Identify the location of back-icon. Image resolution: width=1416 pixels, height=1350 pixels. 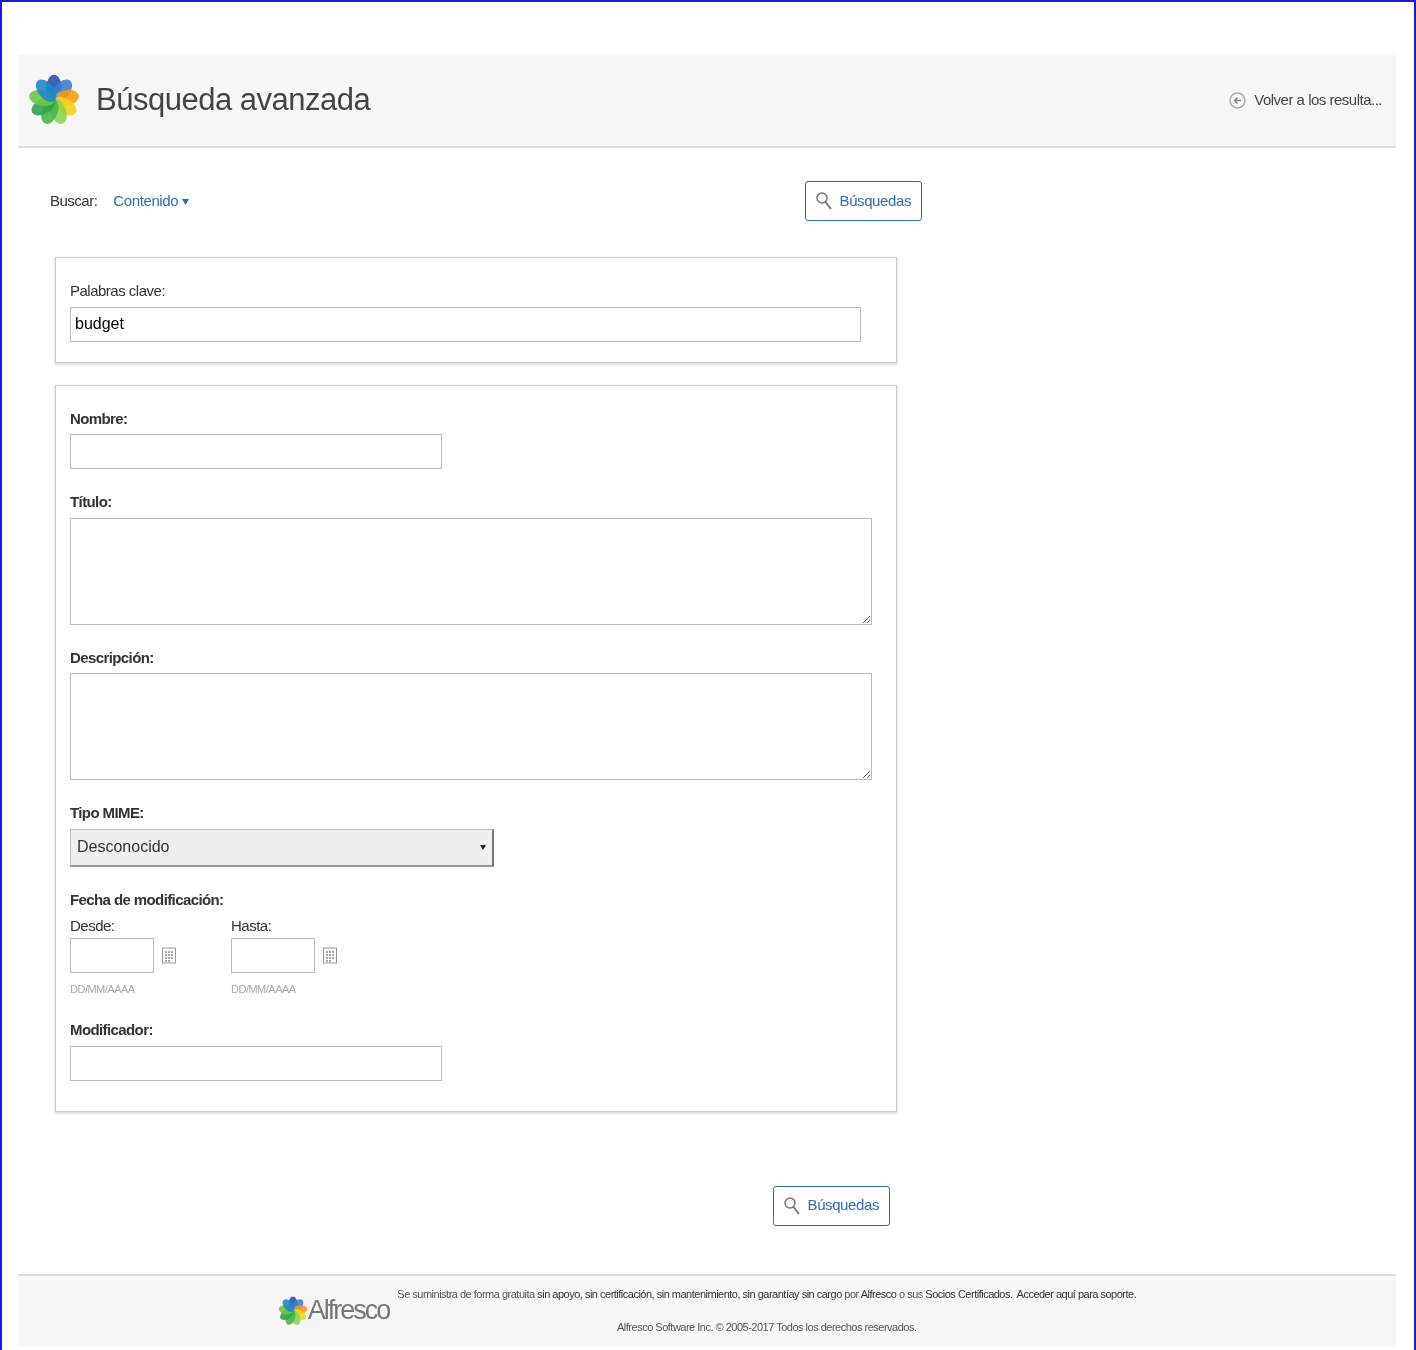
(1238, 100).